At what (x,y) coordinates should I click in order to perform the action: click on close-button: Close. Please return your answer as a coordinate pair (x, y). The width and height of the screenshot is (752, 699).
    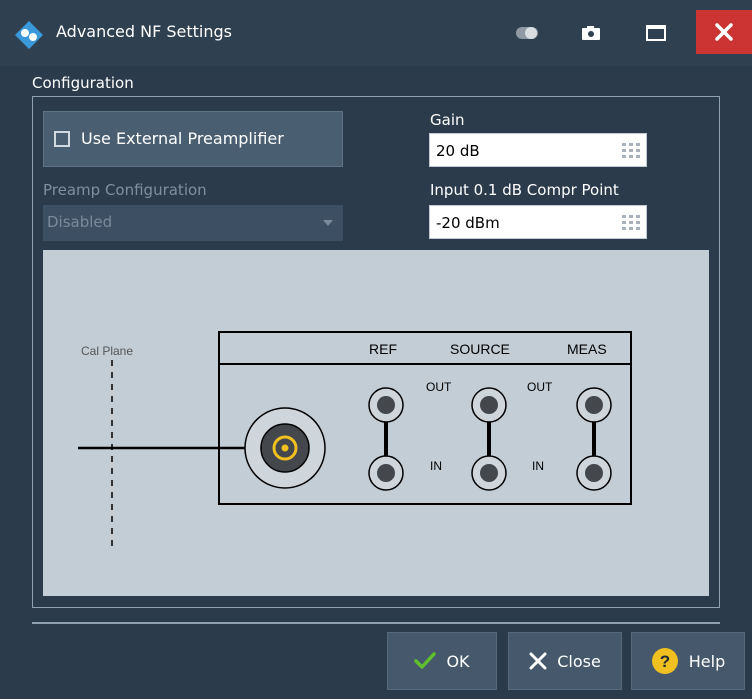
    Looking at the image, I should click on (565, 661).